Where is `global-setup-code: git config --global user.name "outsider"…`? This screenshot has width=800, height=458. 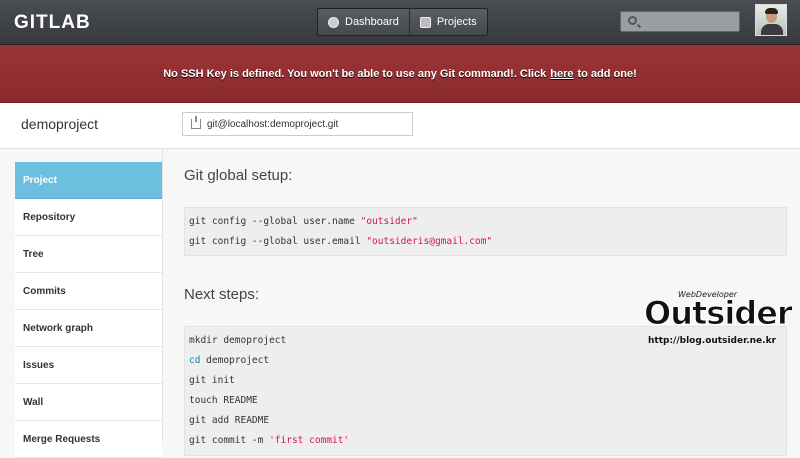 global-setup-code: git config --global user.name "outsider"… is located at coordinates (485, 231).